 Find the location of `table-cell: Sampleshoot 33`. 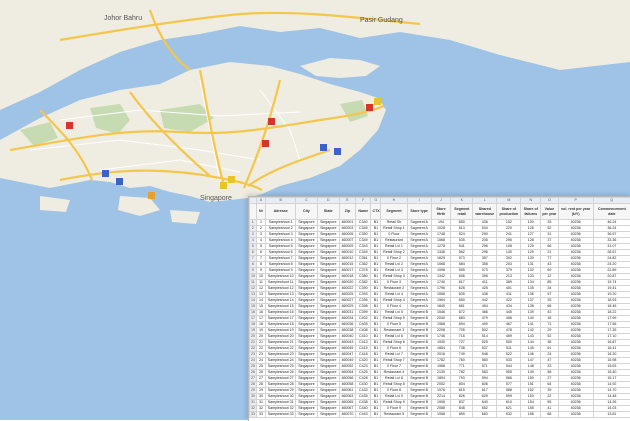

table-cell: Sampleshoot 33 is located at coordinates (281, 415).